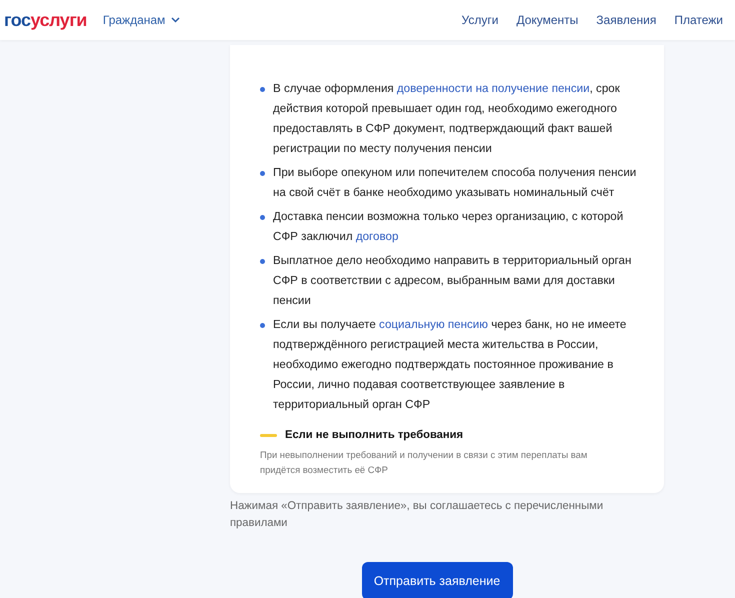 The image size is (735, 598). I want to click on submit-button: Отправить заявление, so click(437, 580).